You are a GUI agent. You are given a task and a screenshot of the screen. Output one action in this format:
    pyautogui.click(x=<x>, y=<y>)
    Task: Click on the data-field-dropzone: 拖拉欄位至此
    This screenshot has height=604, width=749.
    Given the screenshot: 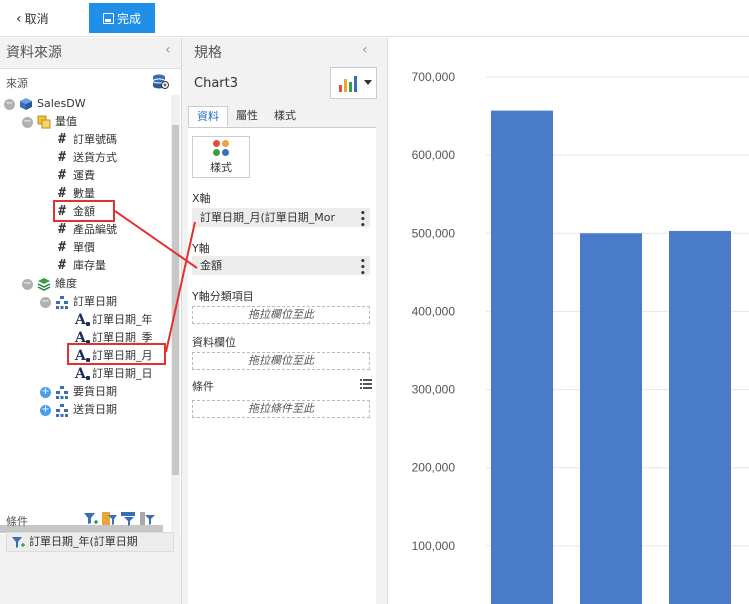 What is the action you would take?
    pyautogui.click(x=281, y=361)
    